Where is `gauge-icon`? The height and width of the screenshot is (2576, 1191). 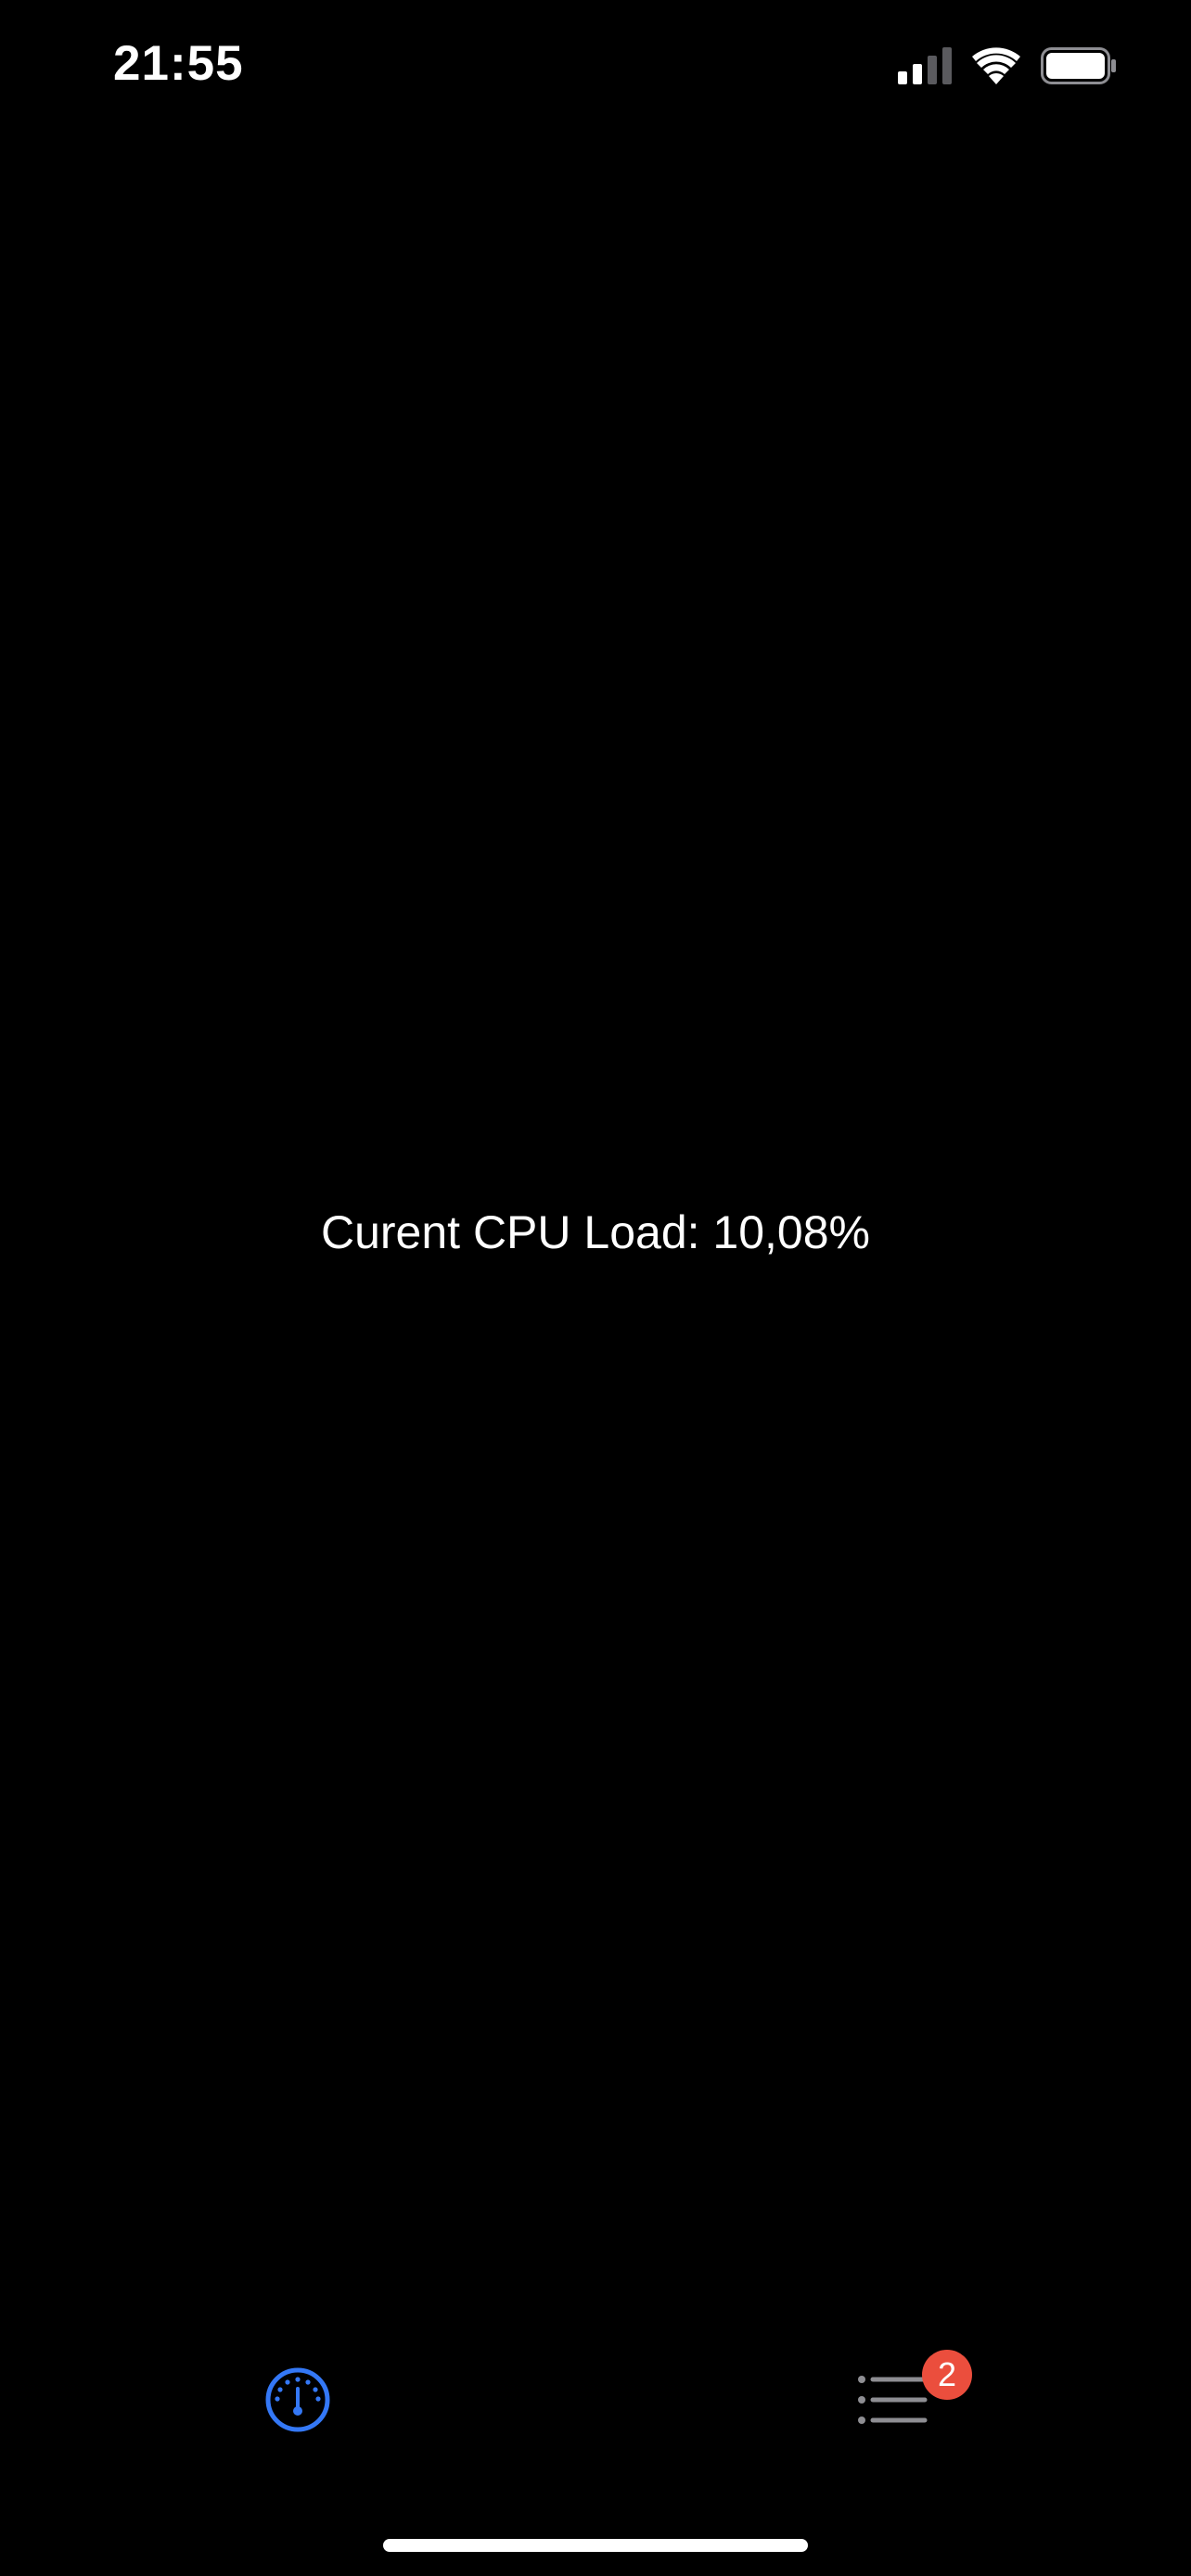 gauge-icon is located at coordinates (297, 2402).